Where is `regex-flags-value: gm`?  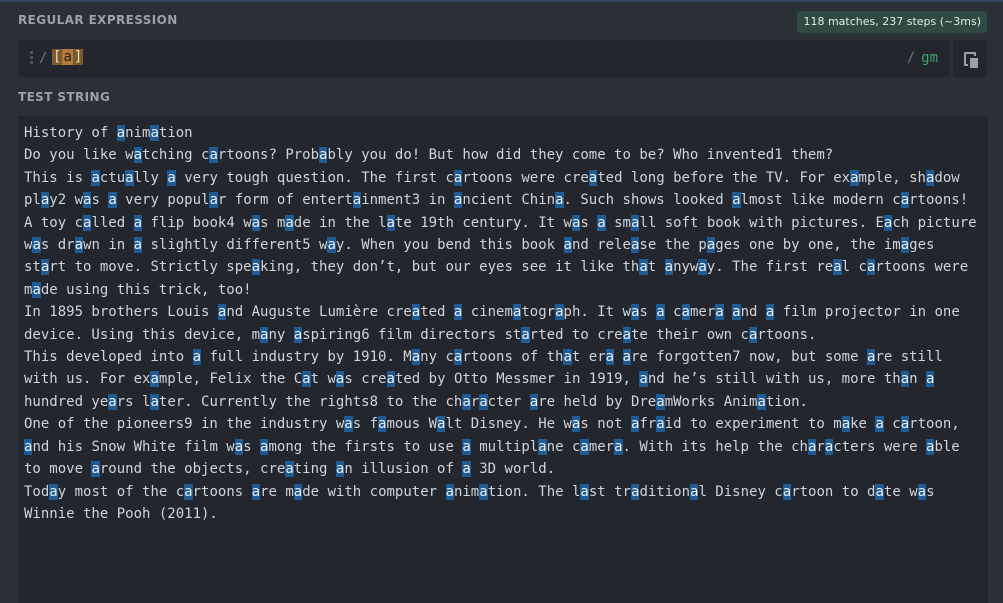
regex-flags-value: gm is located at coordinates (929, 58).